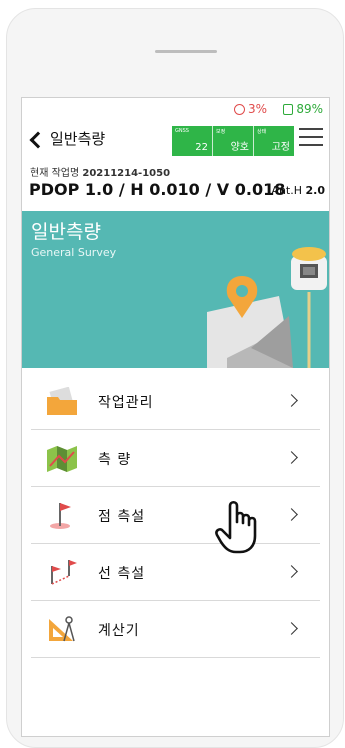 The width and height of the screenshot is (345, 748). I want to click on chevron-left-icon, so click(38, 139).